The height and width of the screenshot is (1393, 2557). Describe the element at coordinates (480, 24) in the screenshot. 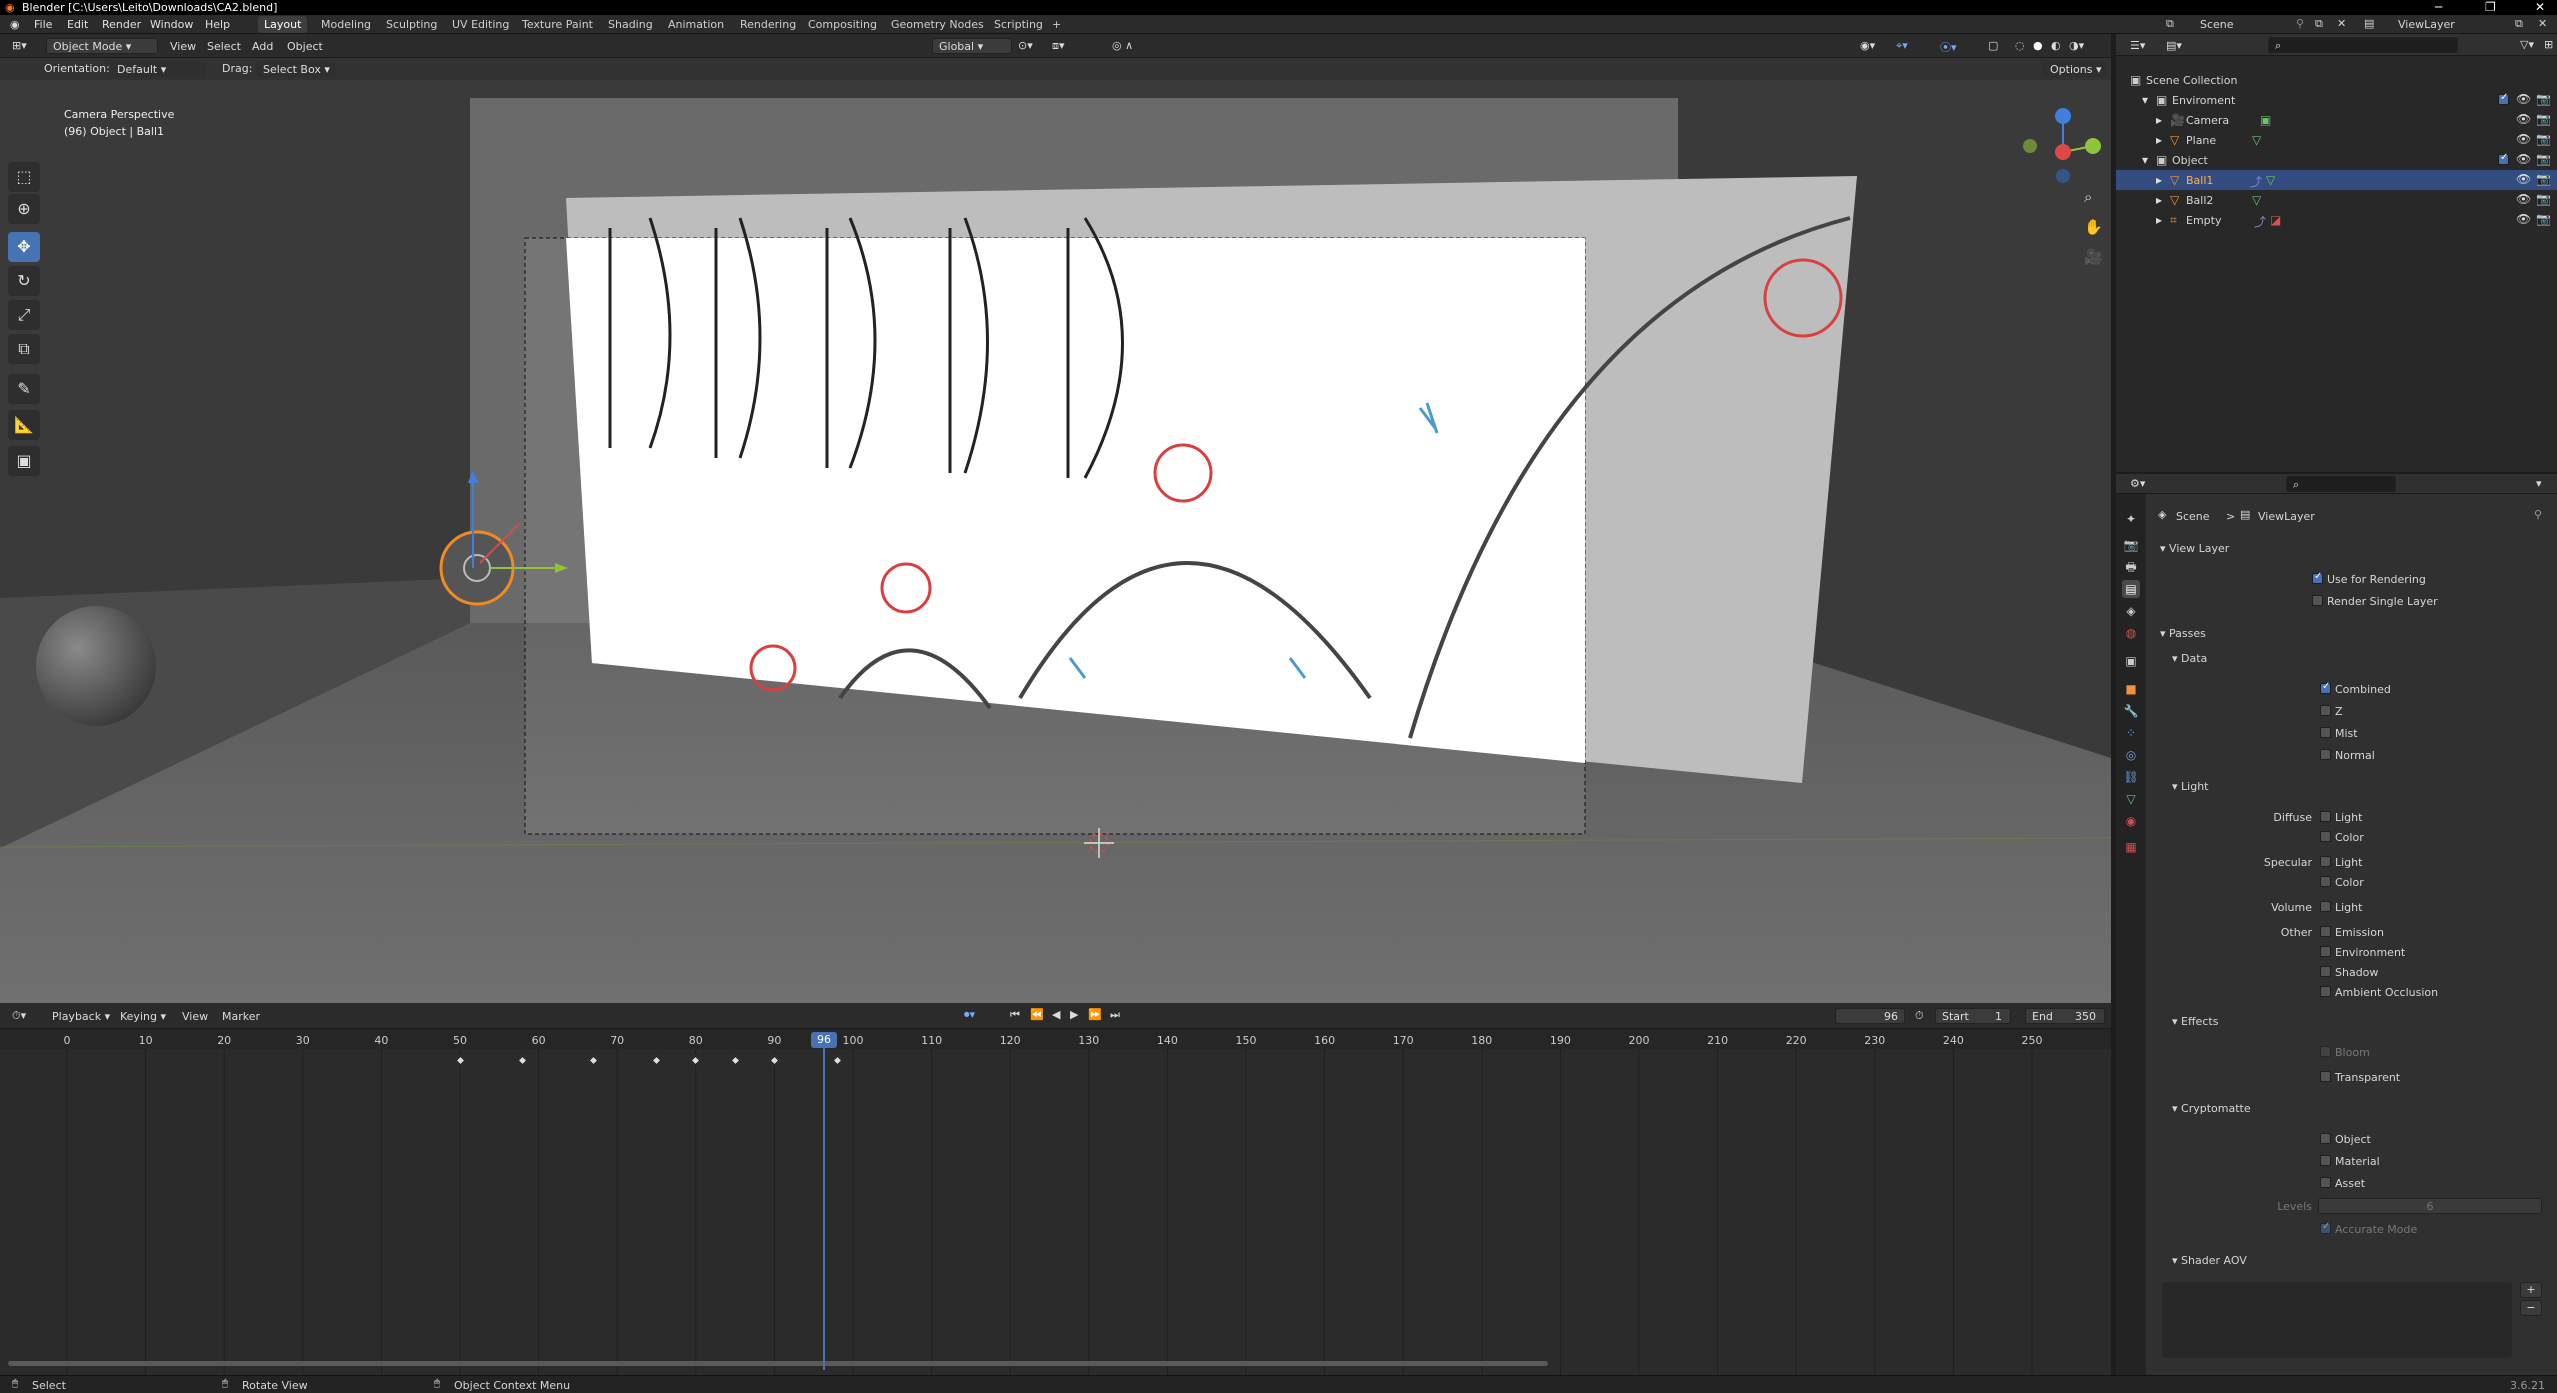

I see `workspace-tab-uv-editing: UV Editing` at that location.